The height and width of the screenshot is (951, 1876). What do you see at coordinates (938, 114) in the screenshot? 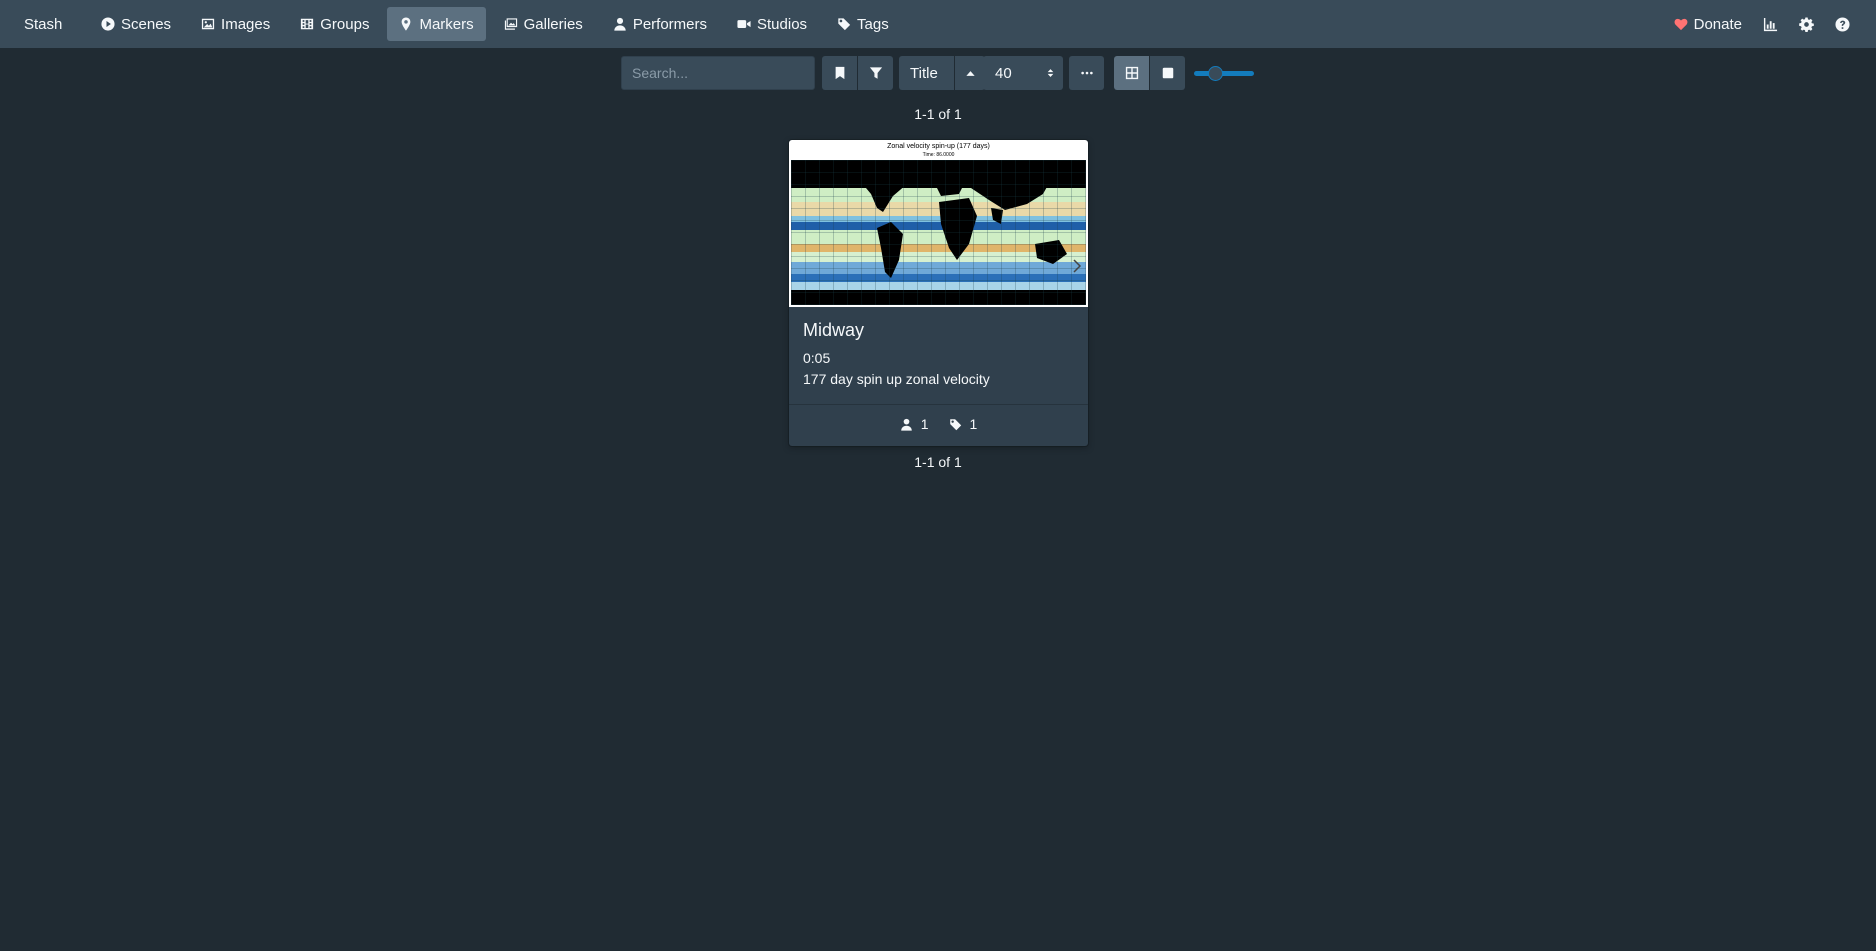
I see `pagination-count-top: 1-1 of 1` at bounding box center [938, 114].